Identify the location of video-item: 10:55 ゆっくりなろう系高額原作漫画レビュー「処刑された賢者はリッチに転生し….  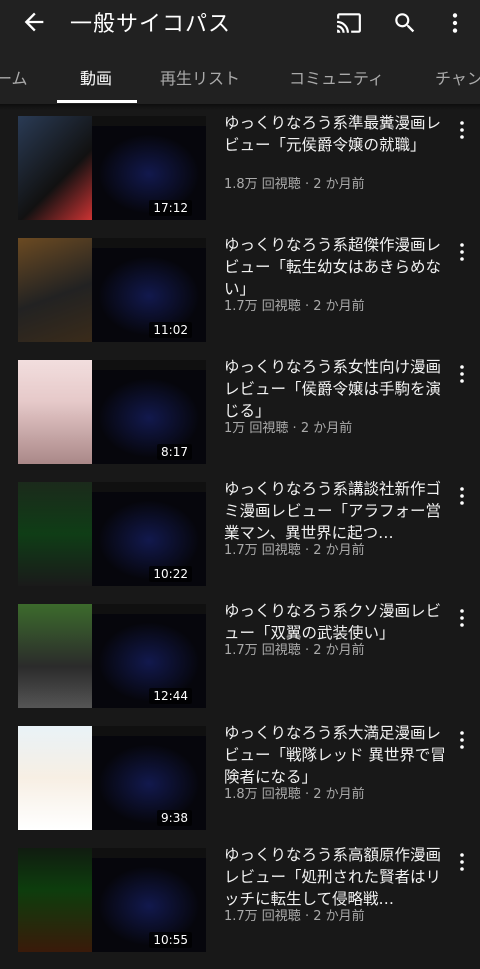
(240, 902).